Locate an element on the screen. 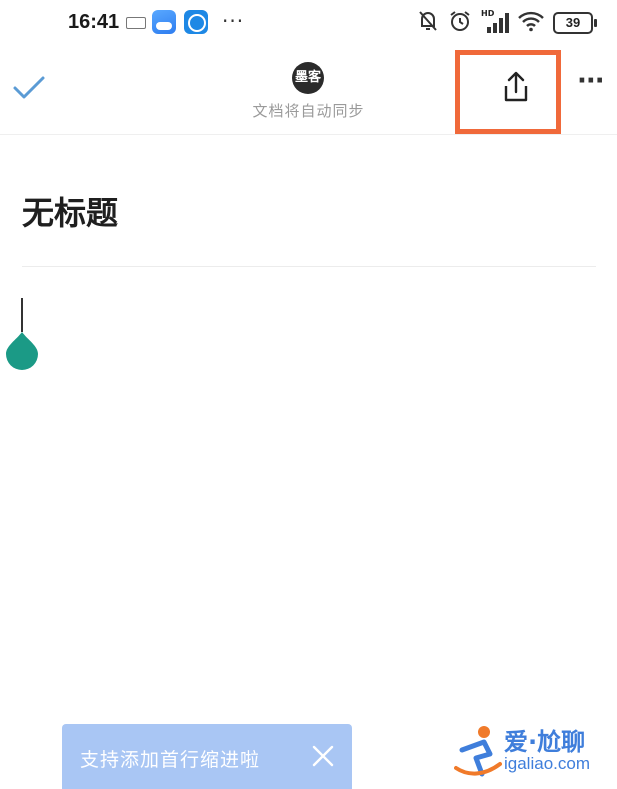 This screenshot has width=617, height=789. watermark-url: igaliao.com is located at coordinates (547, 763).